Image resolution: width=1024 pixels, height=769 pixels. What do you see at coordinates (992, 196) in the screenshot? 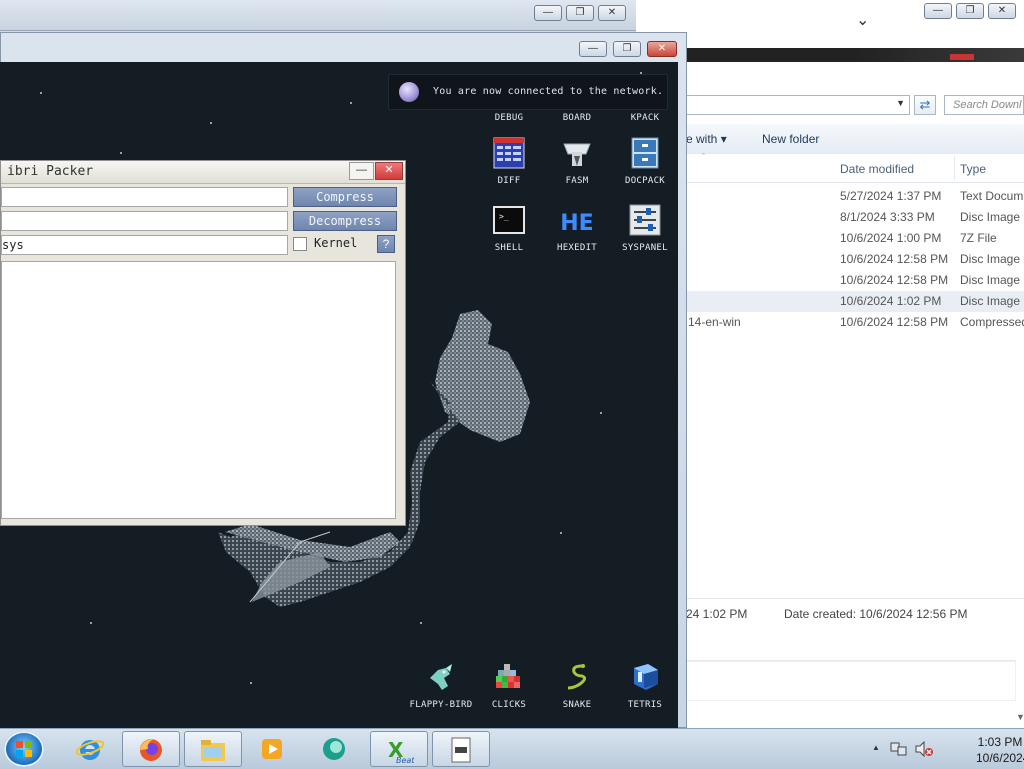
I see `file-type: Text Docum` at bounding box center [992, 196].